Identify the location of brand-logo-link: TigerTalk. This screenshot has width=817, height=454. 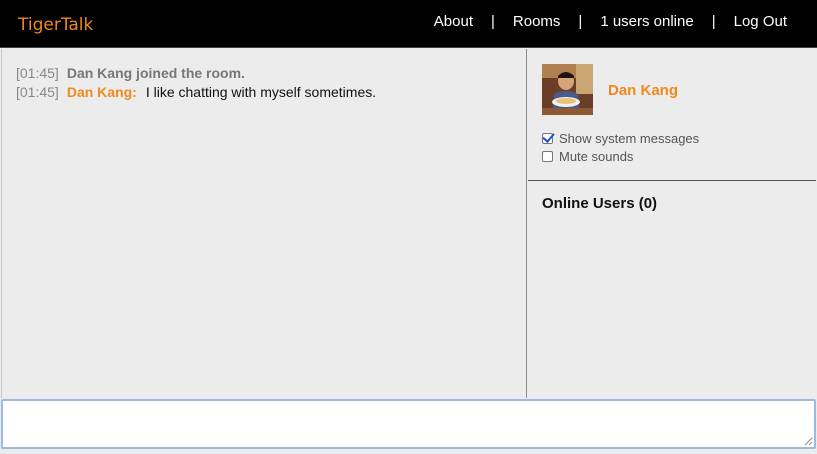
(55, 25).